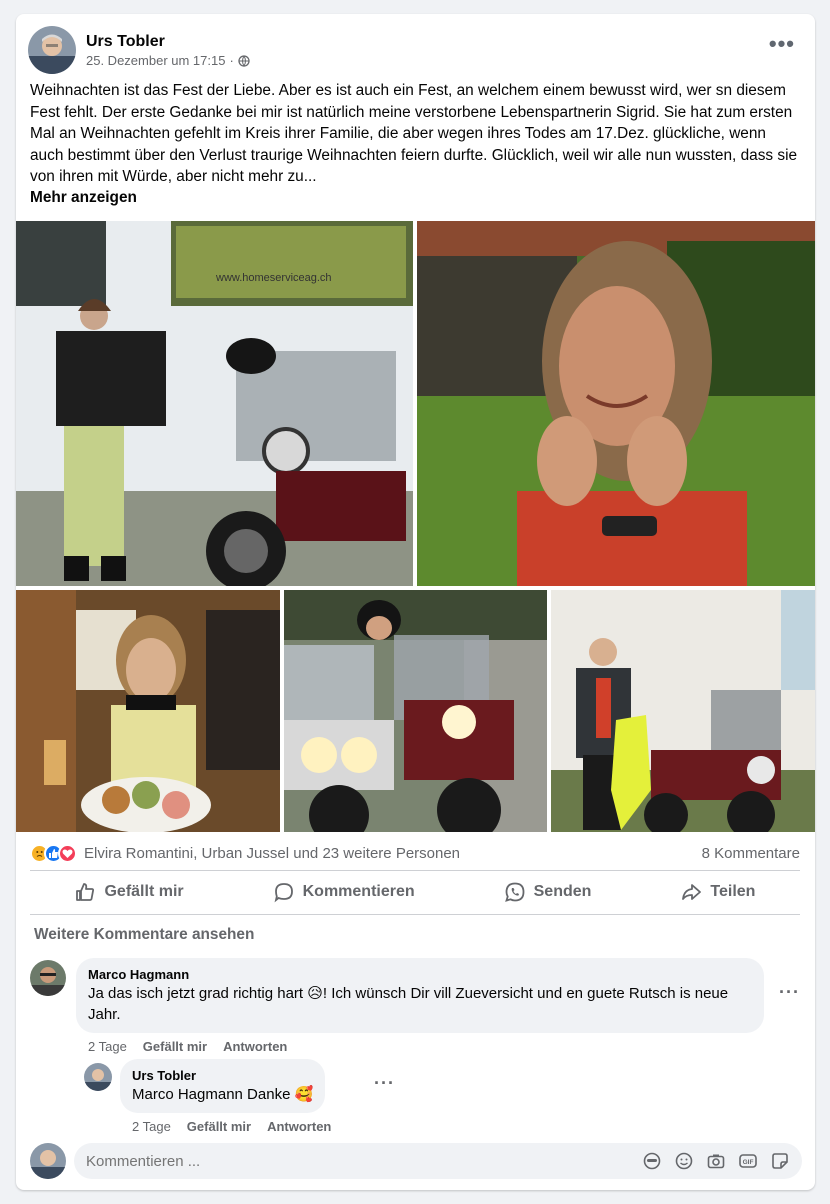 This screenshot has width=830, height=1204. What do you see at coordinates (175, 1046) in the screenshot?
I see `comment-like-button: Gefällt mir` at bounding box center [175, 1046].